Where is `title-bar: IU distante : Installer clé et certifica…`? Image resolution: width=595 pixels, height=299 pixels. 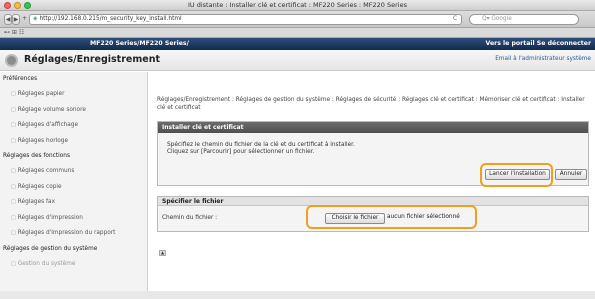 title-bar: IU distante : Installer clé et certifica… is located at coordinates (297, 5).